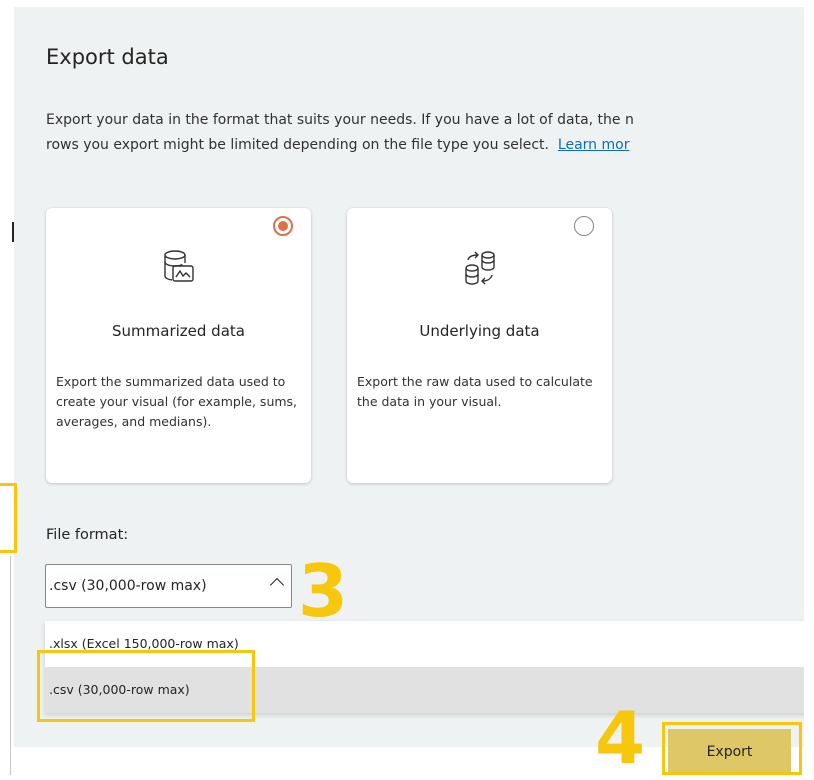 This screenshot has width=814, height=780. I want to click on chevron-up-icon, so click(277, 585).